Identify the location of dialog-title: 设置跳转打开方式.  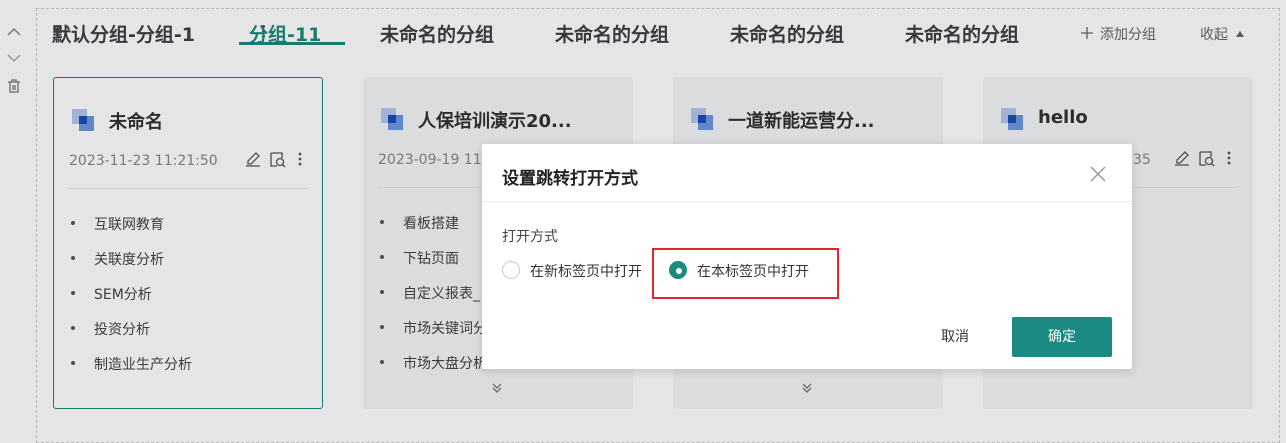
(570, 179).